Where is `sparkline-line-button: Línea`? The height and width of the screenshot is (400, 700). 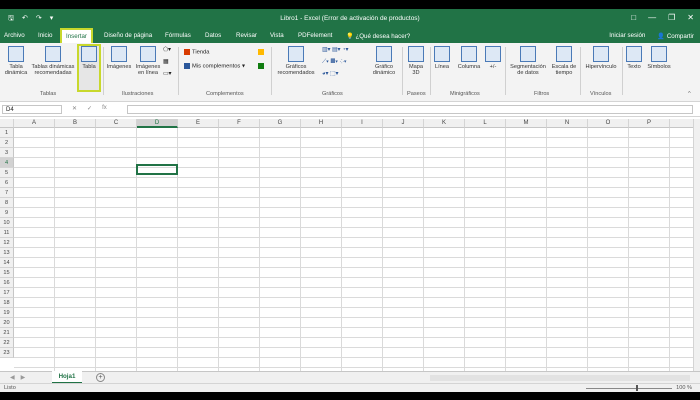 sparkline-line-button: Línea is located at coordinates (442, 58).